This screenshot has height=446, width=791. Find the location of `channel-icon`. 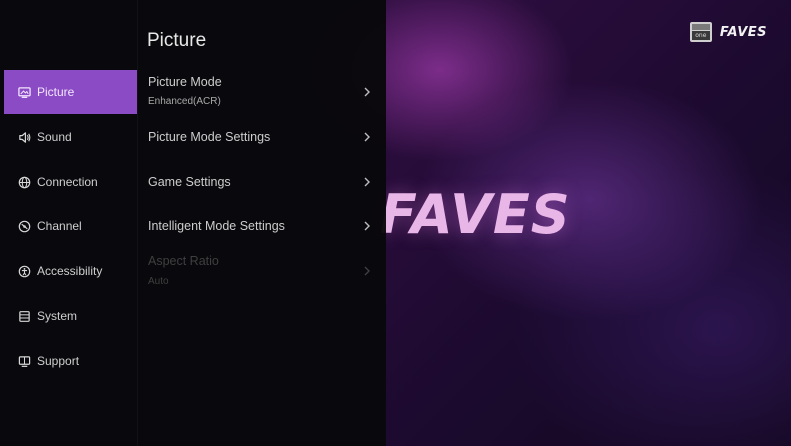

channel-icon is located at coordinates (24, 226).